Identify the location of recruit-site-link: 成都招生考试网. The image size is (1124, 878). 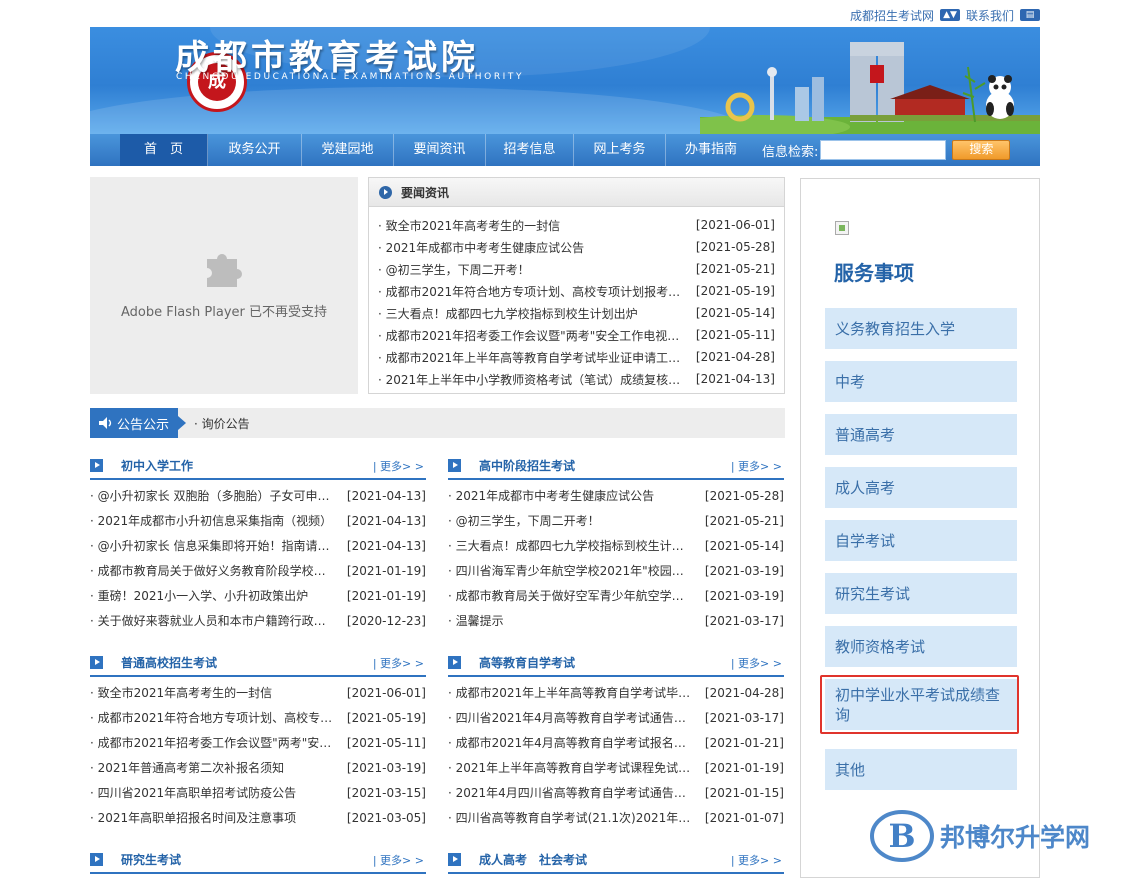
(892, 15).